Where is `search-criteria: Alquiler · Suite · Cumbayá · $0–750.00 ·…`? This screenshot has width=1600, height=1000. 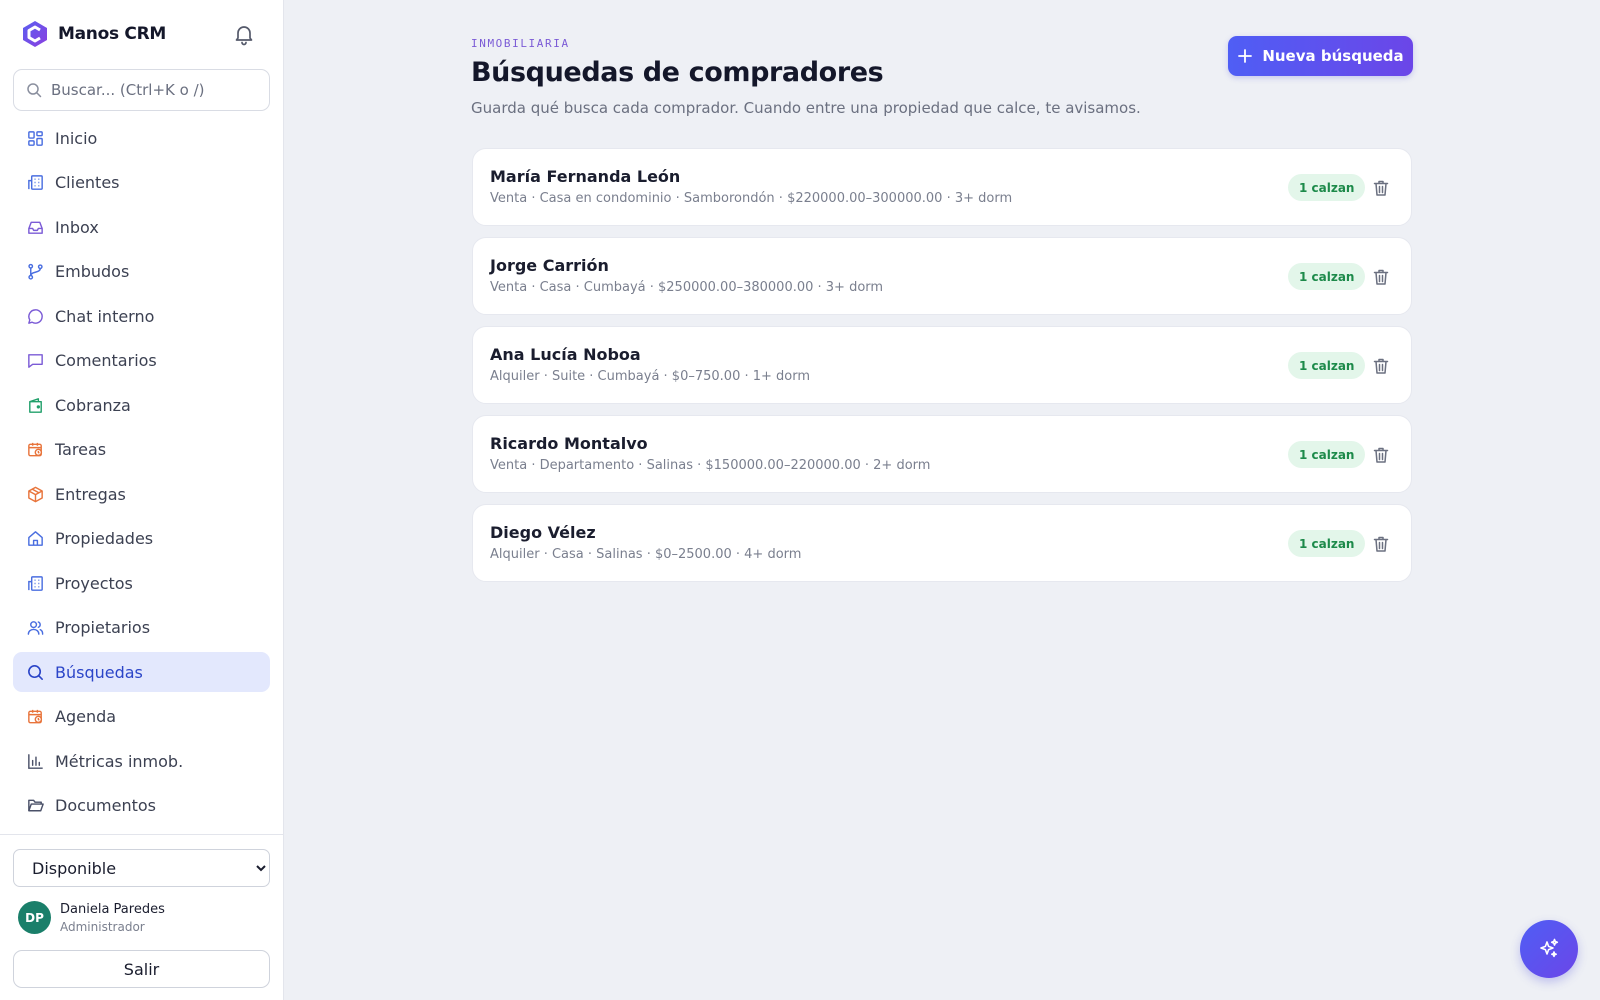 search-criteria: Alquiler · Suite · Cumbayá · $0–750.00 ·… is located at coordinates (650, 376).